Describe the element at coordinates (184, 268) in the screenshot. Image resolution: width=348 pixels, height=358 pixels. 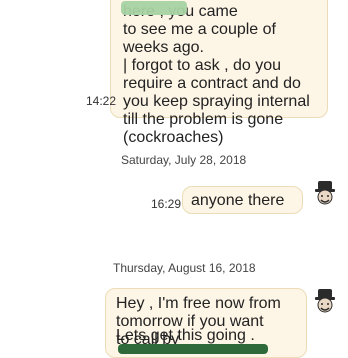
I see `date-separator: Thursday, August 16, 2018` at that location.